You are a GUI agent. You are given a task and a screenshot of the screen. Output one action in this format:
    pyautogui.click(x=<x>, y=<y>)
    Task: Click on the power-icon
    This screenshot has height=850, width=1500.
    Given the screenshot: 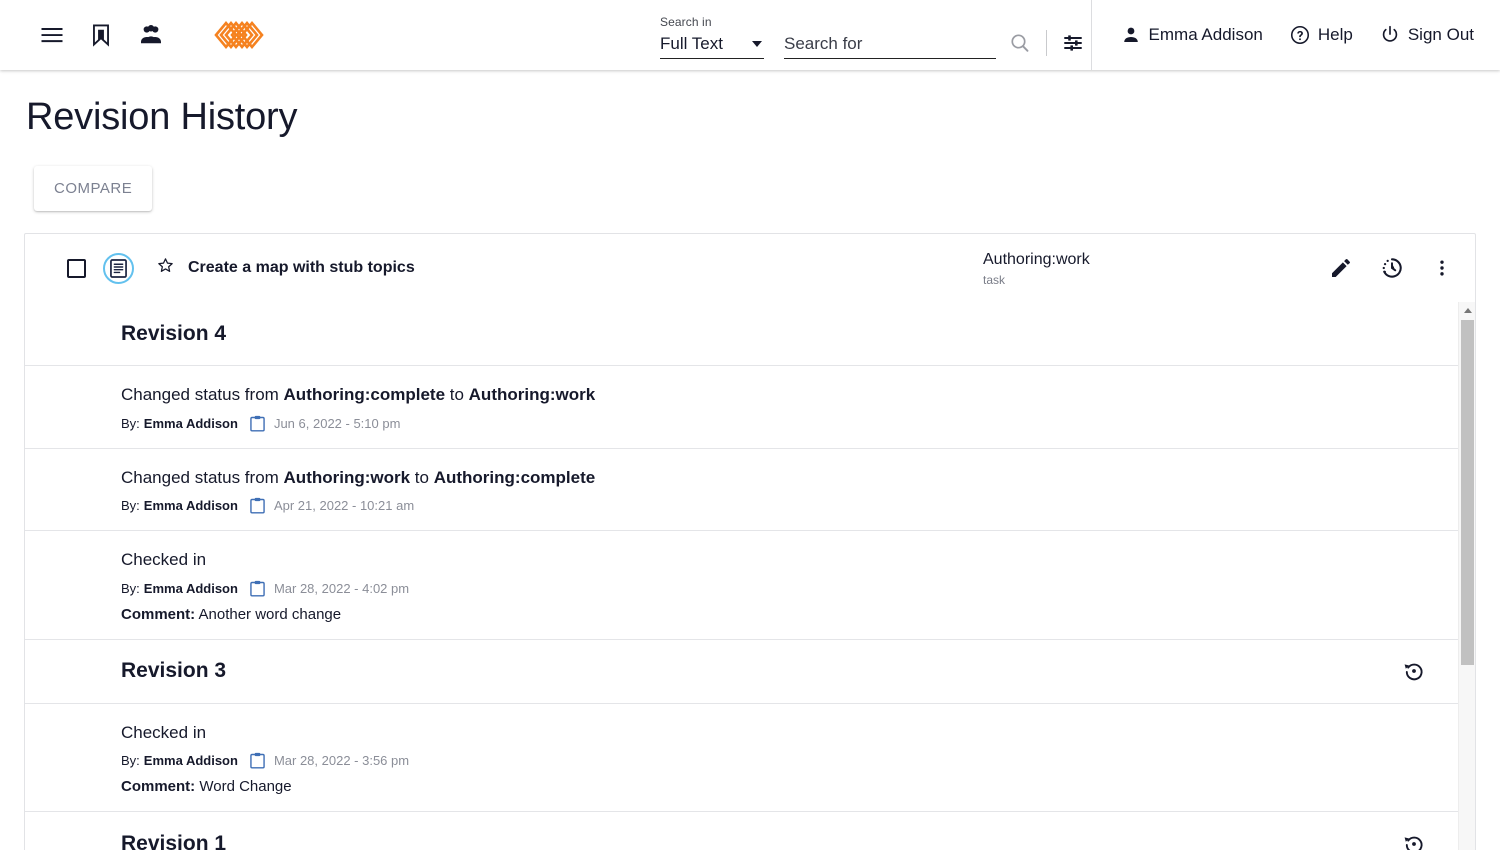 What is the action you would take?
    pyautogui.click(x=1390, y=33)
    